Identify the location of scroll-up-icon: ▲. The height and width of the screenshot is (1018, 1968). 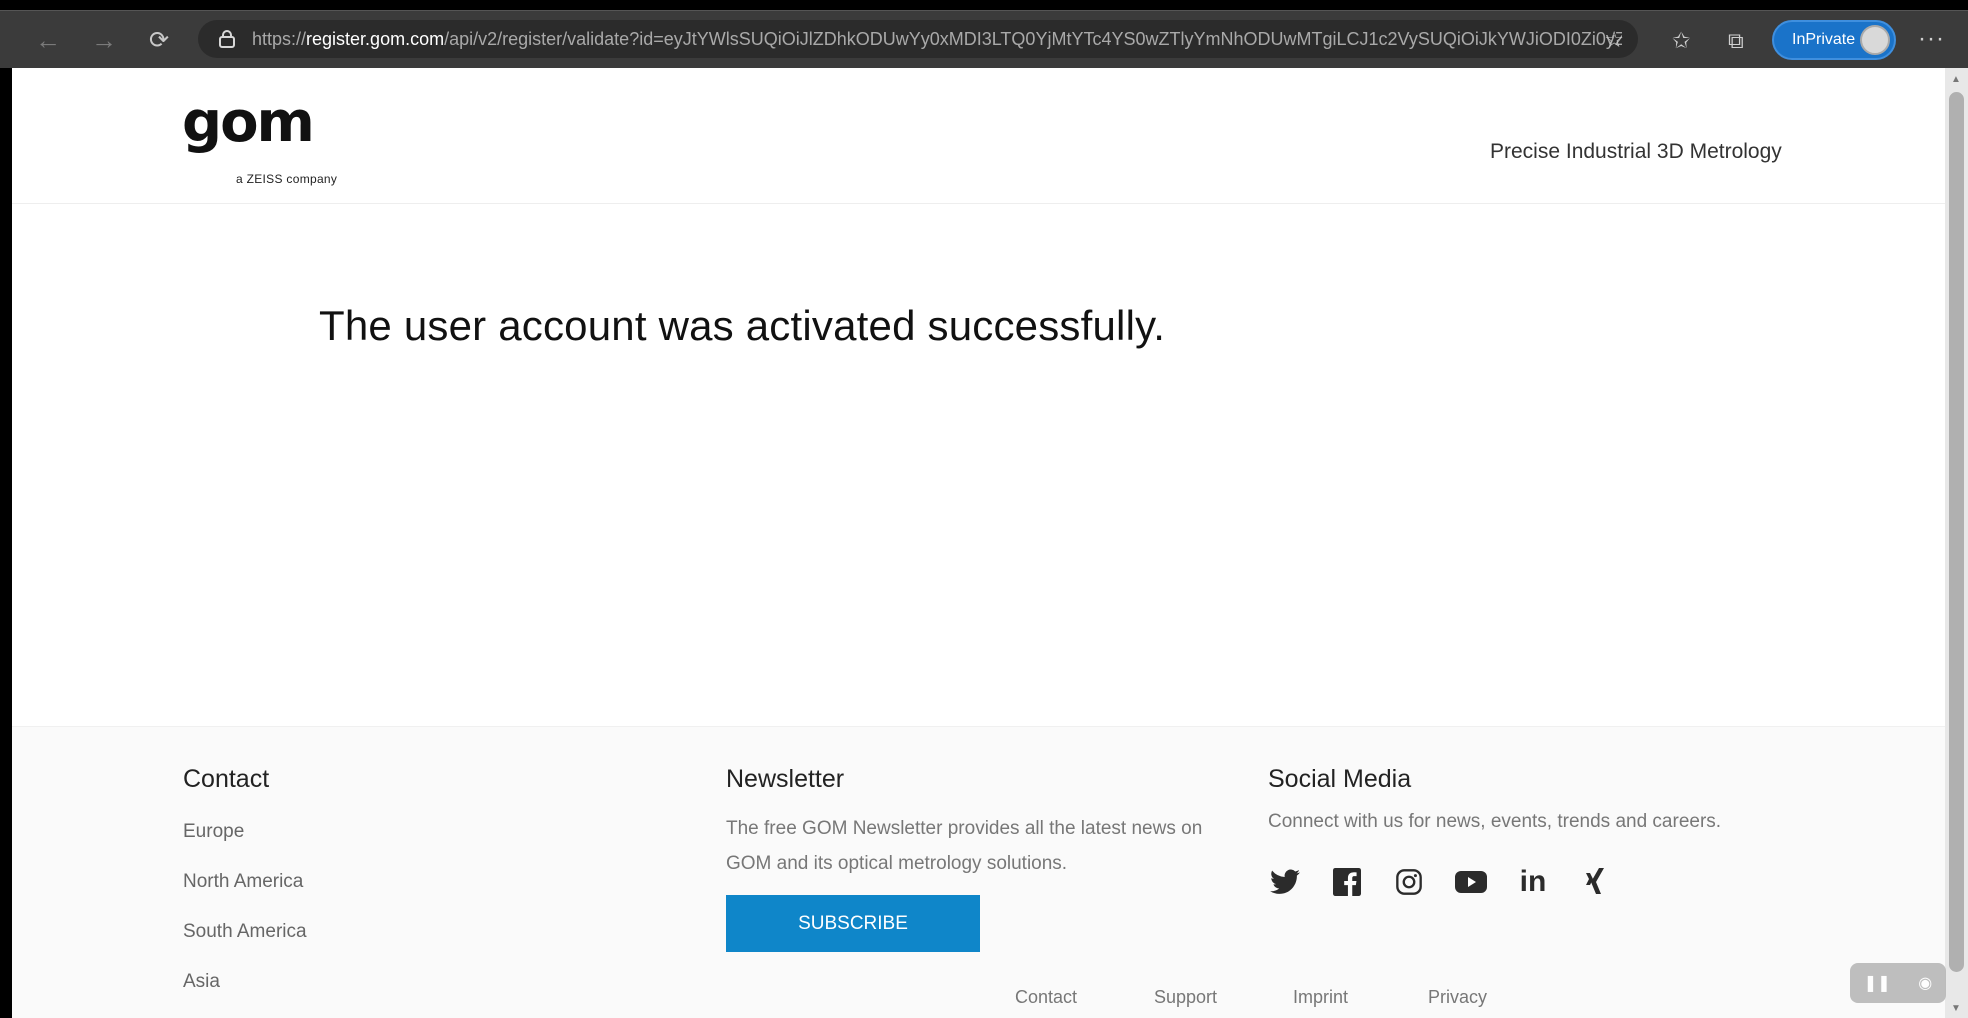
(1956, 79).